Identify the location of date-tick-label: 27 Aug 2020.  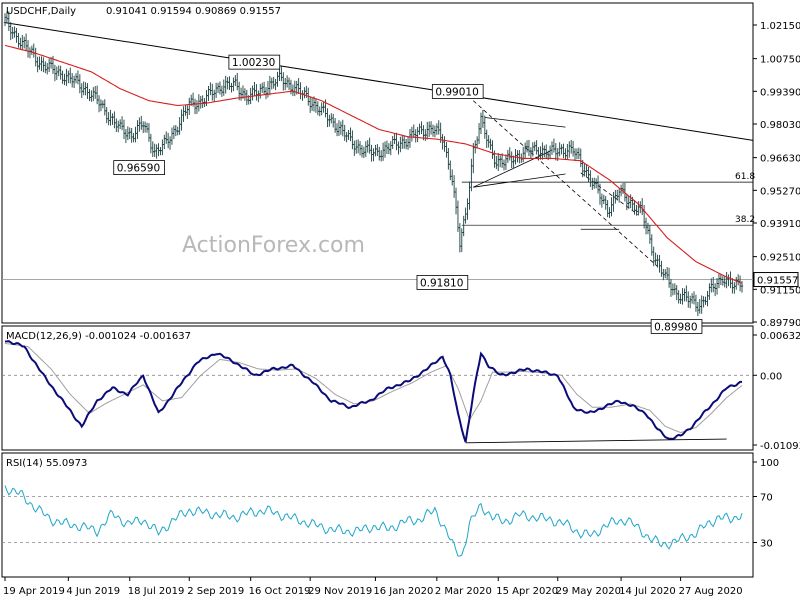
(711, 591).